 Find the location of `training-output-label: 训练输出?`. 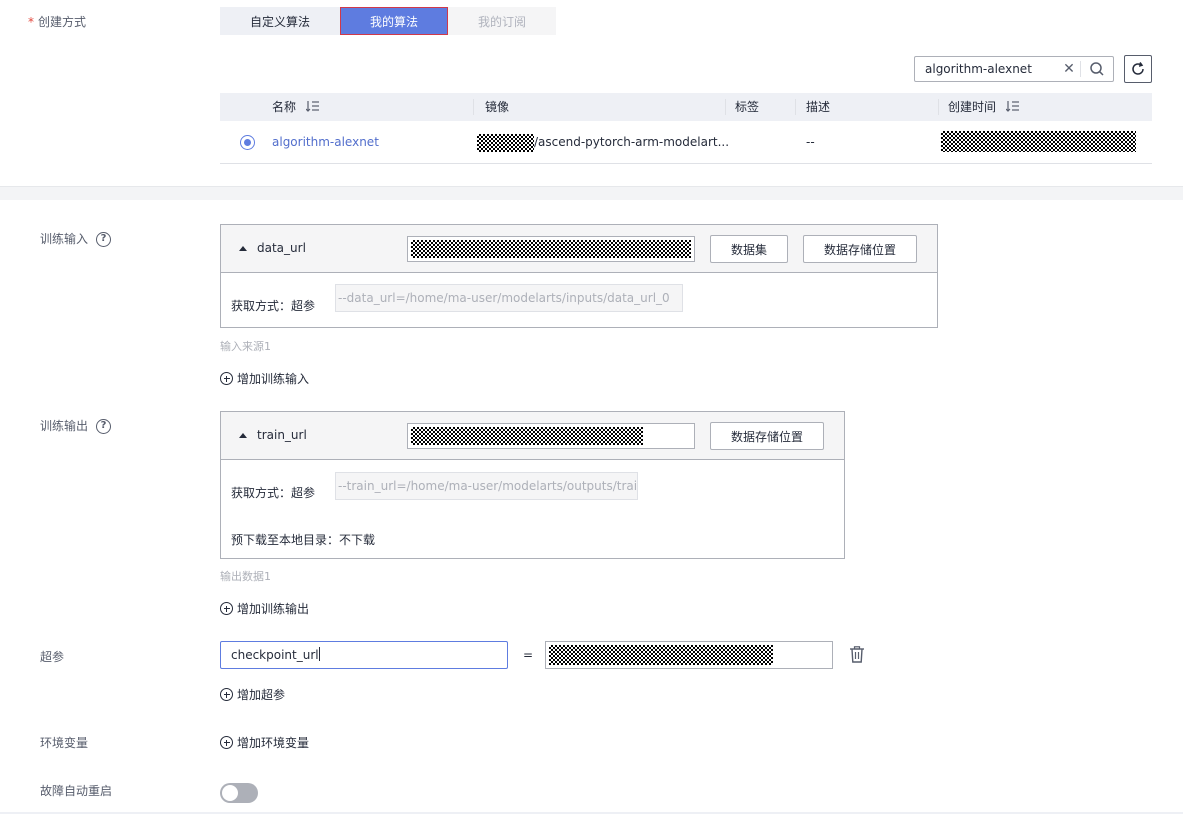

training-output-label: 训练输出? is located at coordinates (76, 425).